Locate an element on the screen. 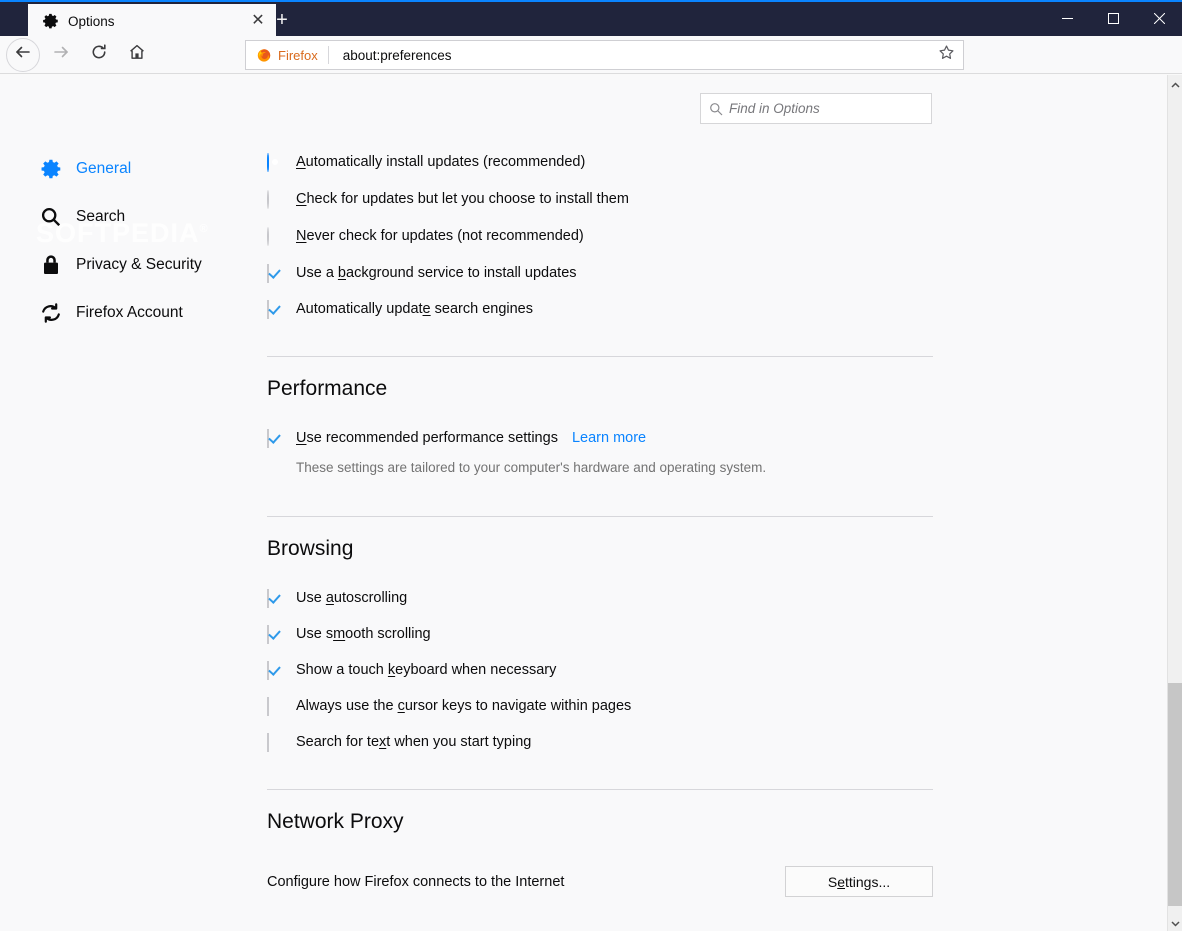  sidebar-item-general: General is located at coordinates (84, 169).